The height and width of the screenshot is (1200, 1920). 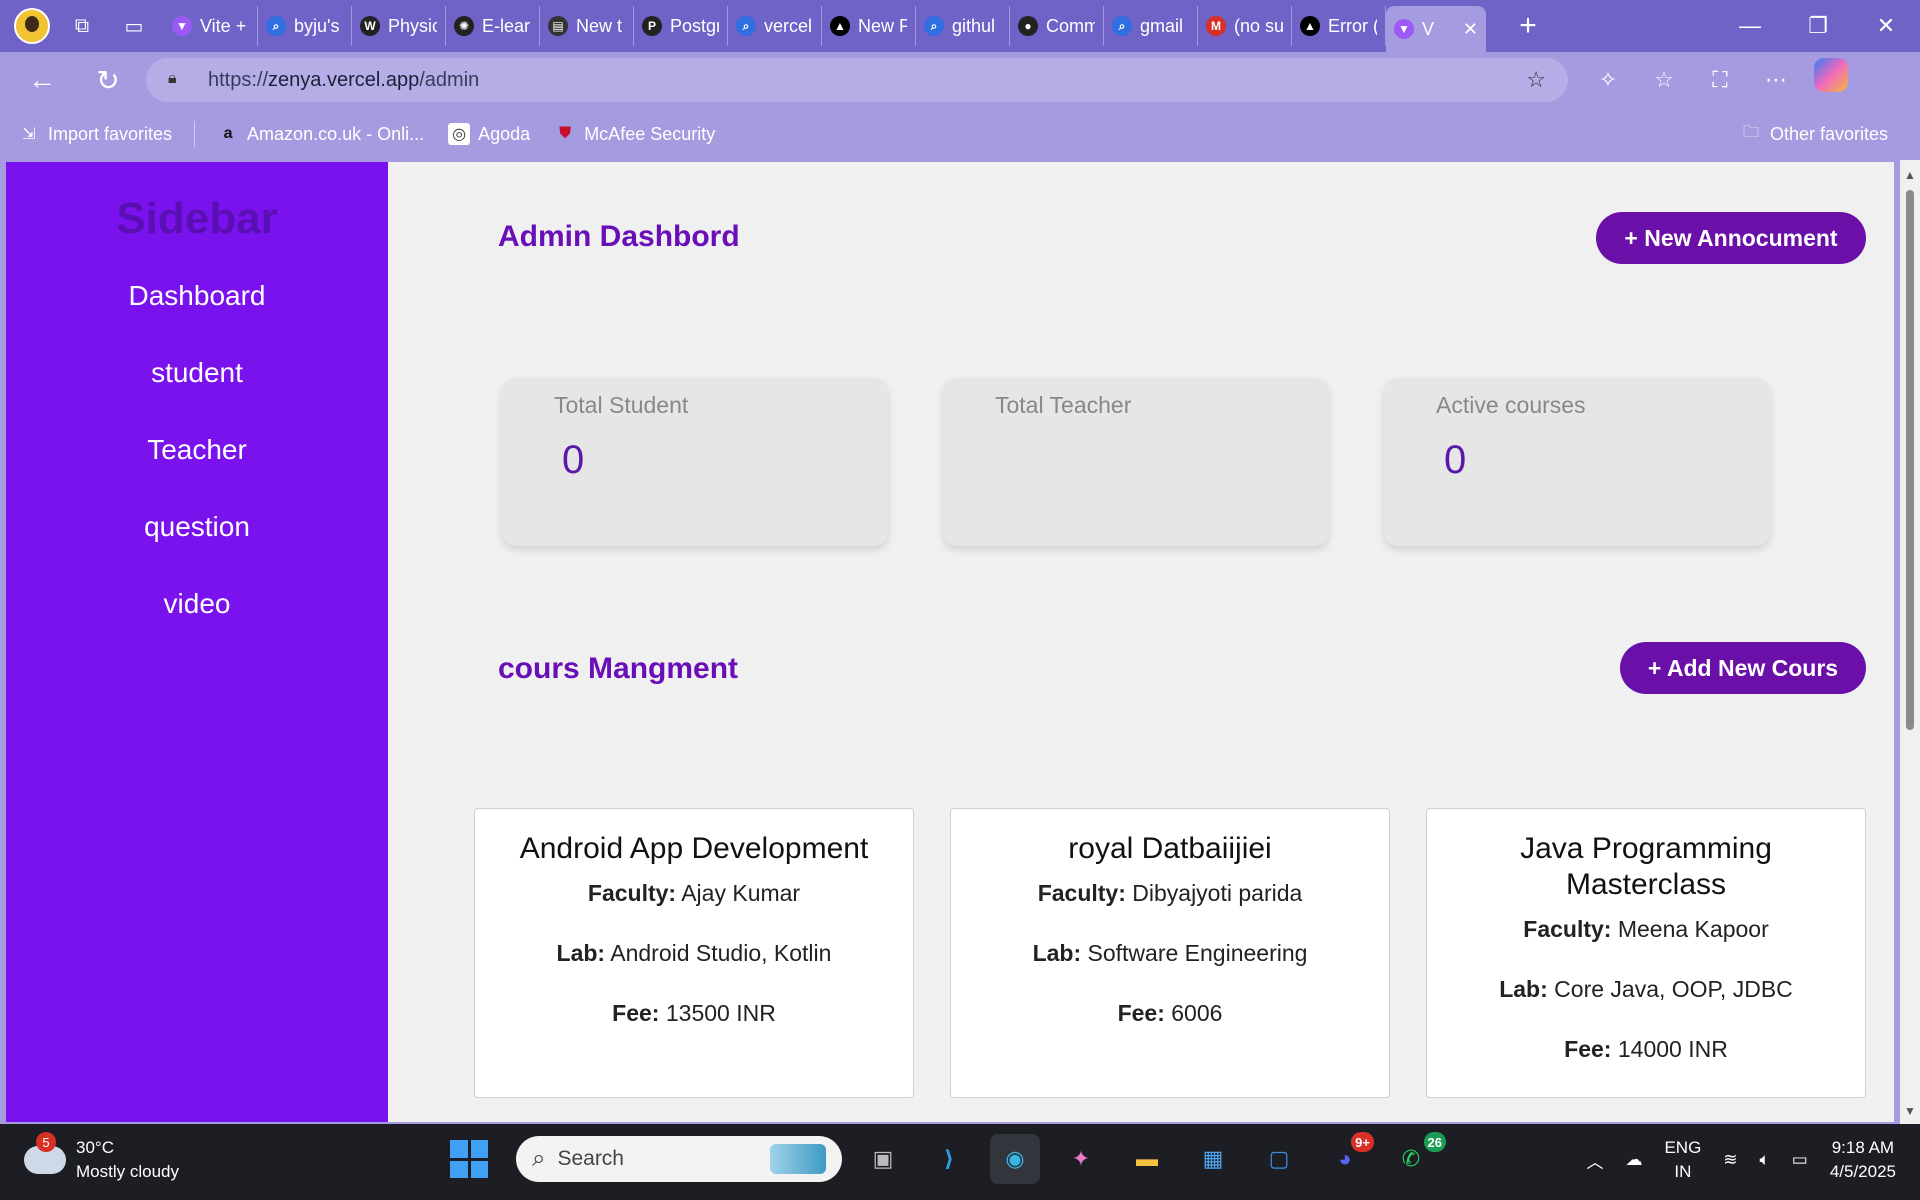 I want to click on file-explorer-icon: ▬, so click(x=1147, y=1159).